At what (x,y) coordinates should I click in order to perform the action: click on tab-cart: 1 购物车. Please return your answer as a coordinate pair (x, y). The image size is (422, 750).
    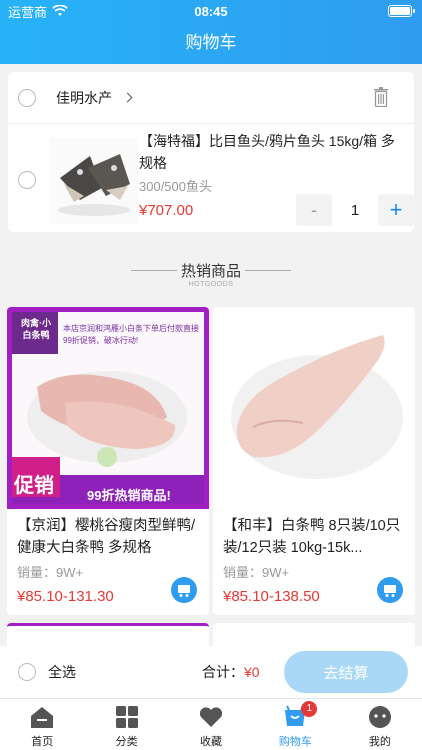
    Looking at the image, I should click on (295, 724).